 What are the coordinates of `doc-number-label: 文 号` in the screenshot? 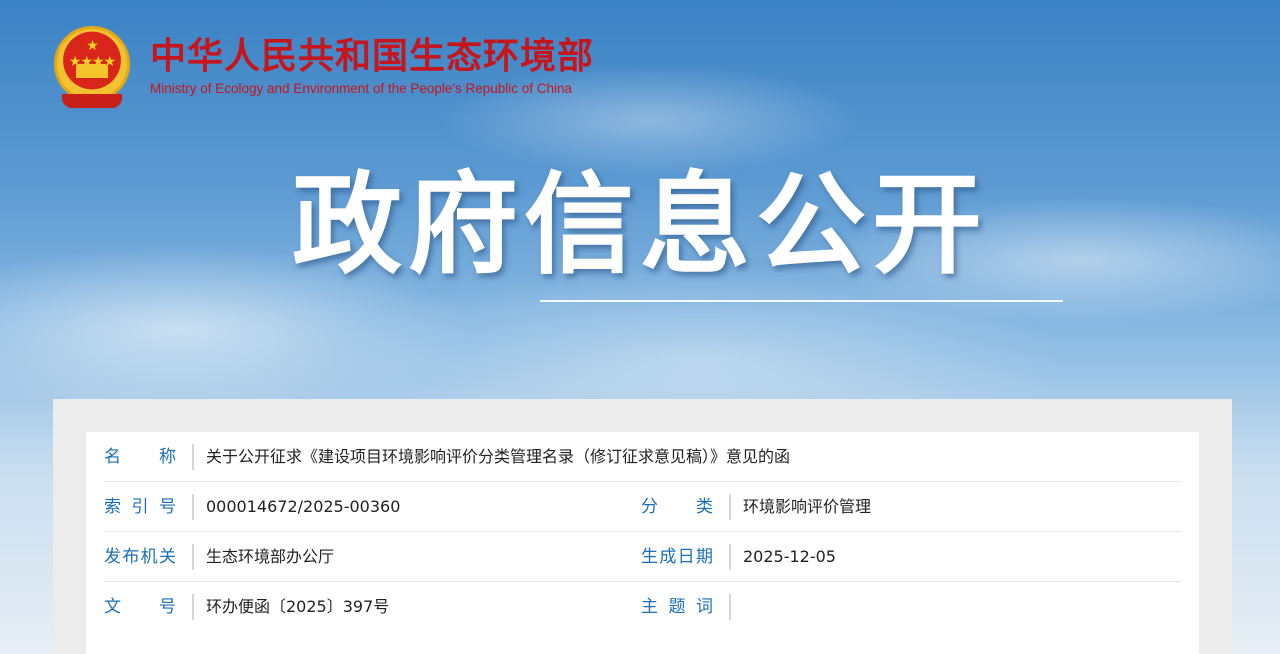 It's located at (140, 607).